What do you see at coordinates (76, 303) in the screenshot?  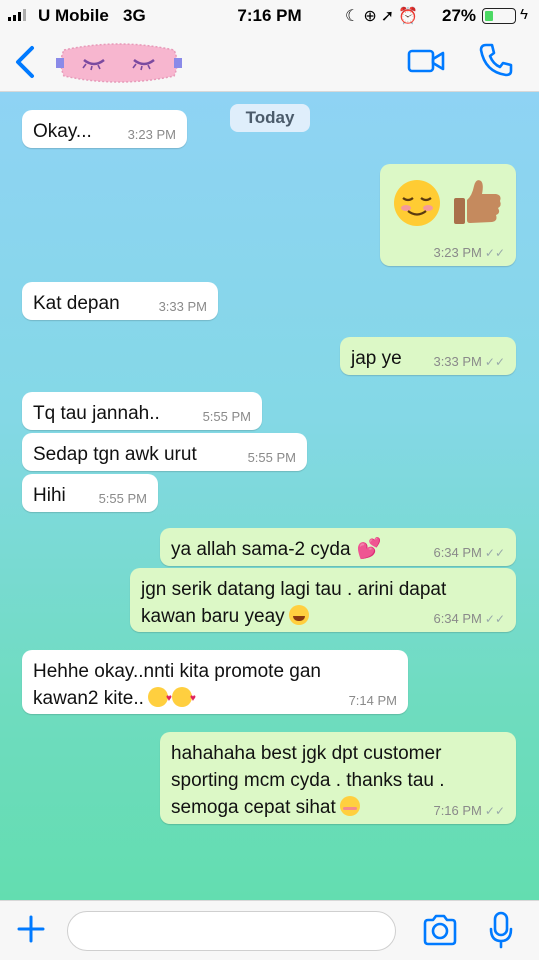 I see `message-text: Kat depan` at bounding box center [76, 303].